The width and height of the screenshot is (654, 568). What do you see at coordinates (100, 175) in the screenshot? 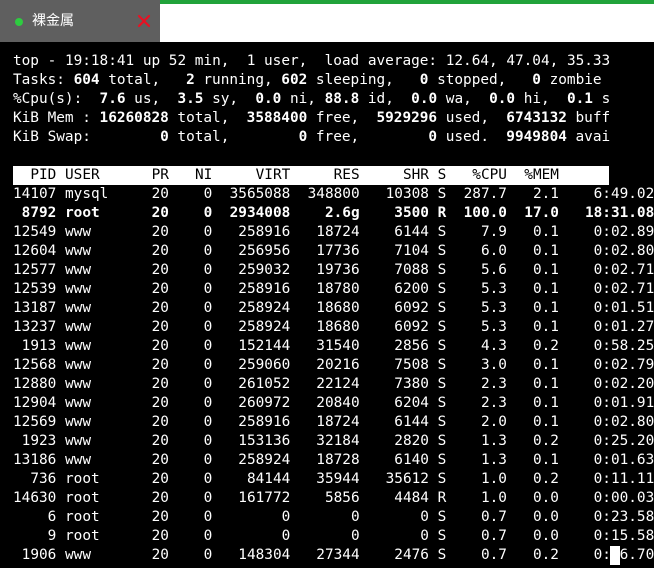
I see `column-header-user: USER` at bounding box center [100, 175].